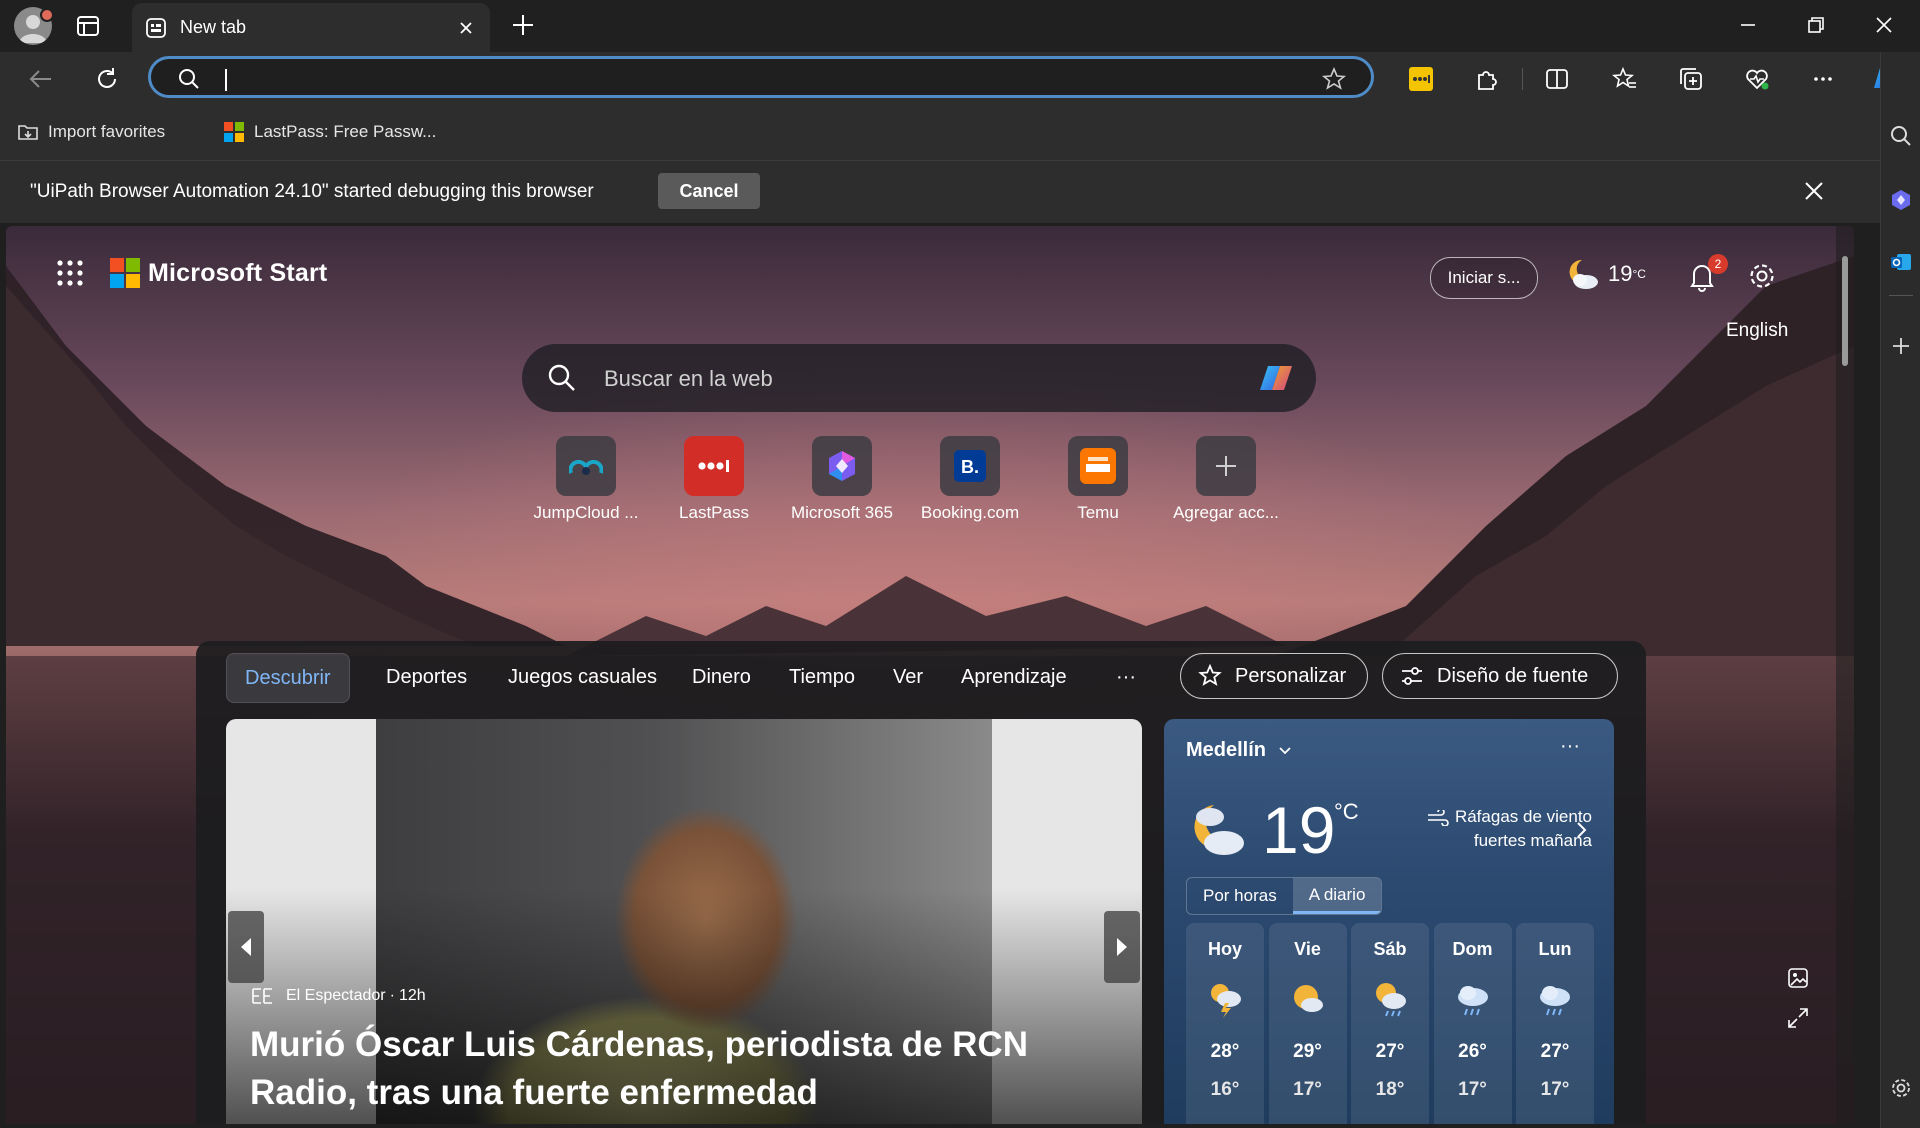 The width and height of the screenshot is (1920, 1128). Describe the element at coordinates (1901, 136) in the screenshot. I see `sidebar-search-icon` at that location.